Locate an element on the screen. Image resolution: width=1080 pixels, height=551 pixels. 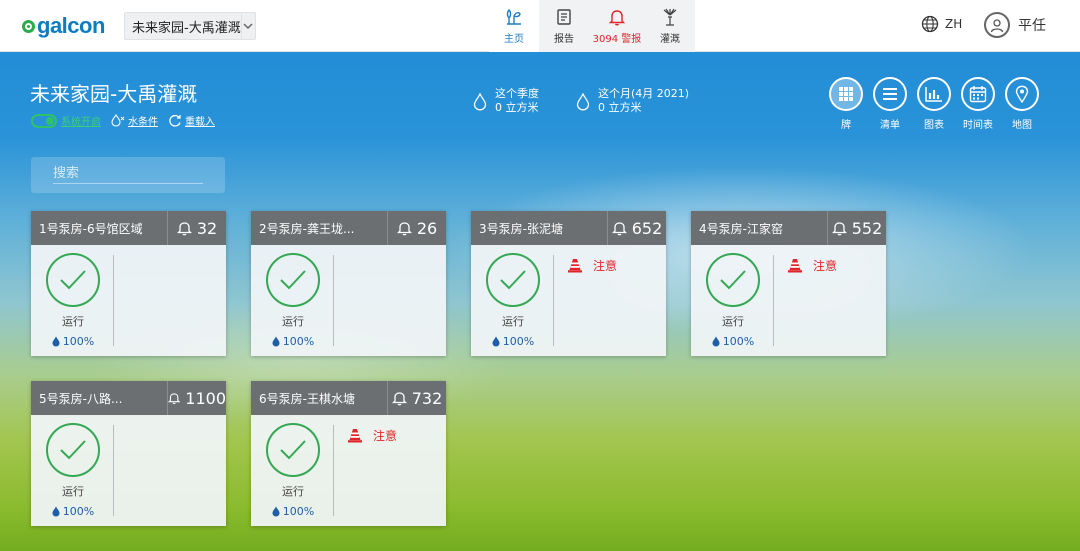
water-condition-label: 水条件 is located at coordinates (143, 122).